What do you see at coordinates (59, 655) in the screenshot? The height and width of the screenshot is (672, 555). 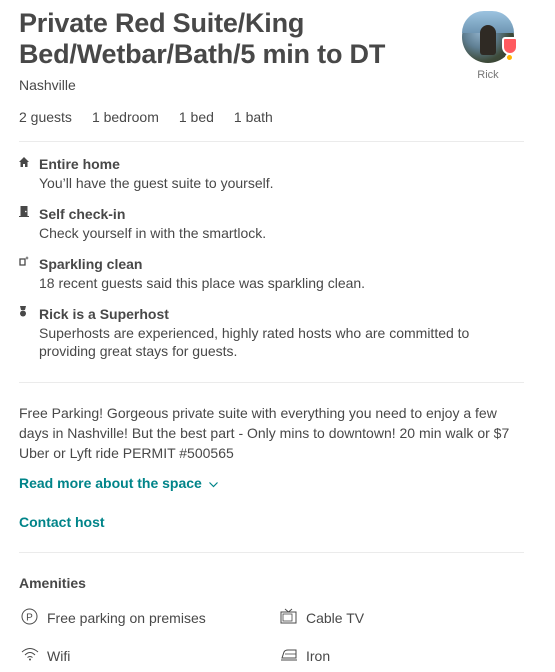 I see `amenity-label: Wifi` at bounding box center [59, 655].